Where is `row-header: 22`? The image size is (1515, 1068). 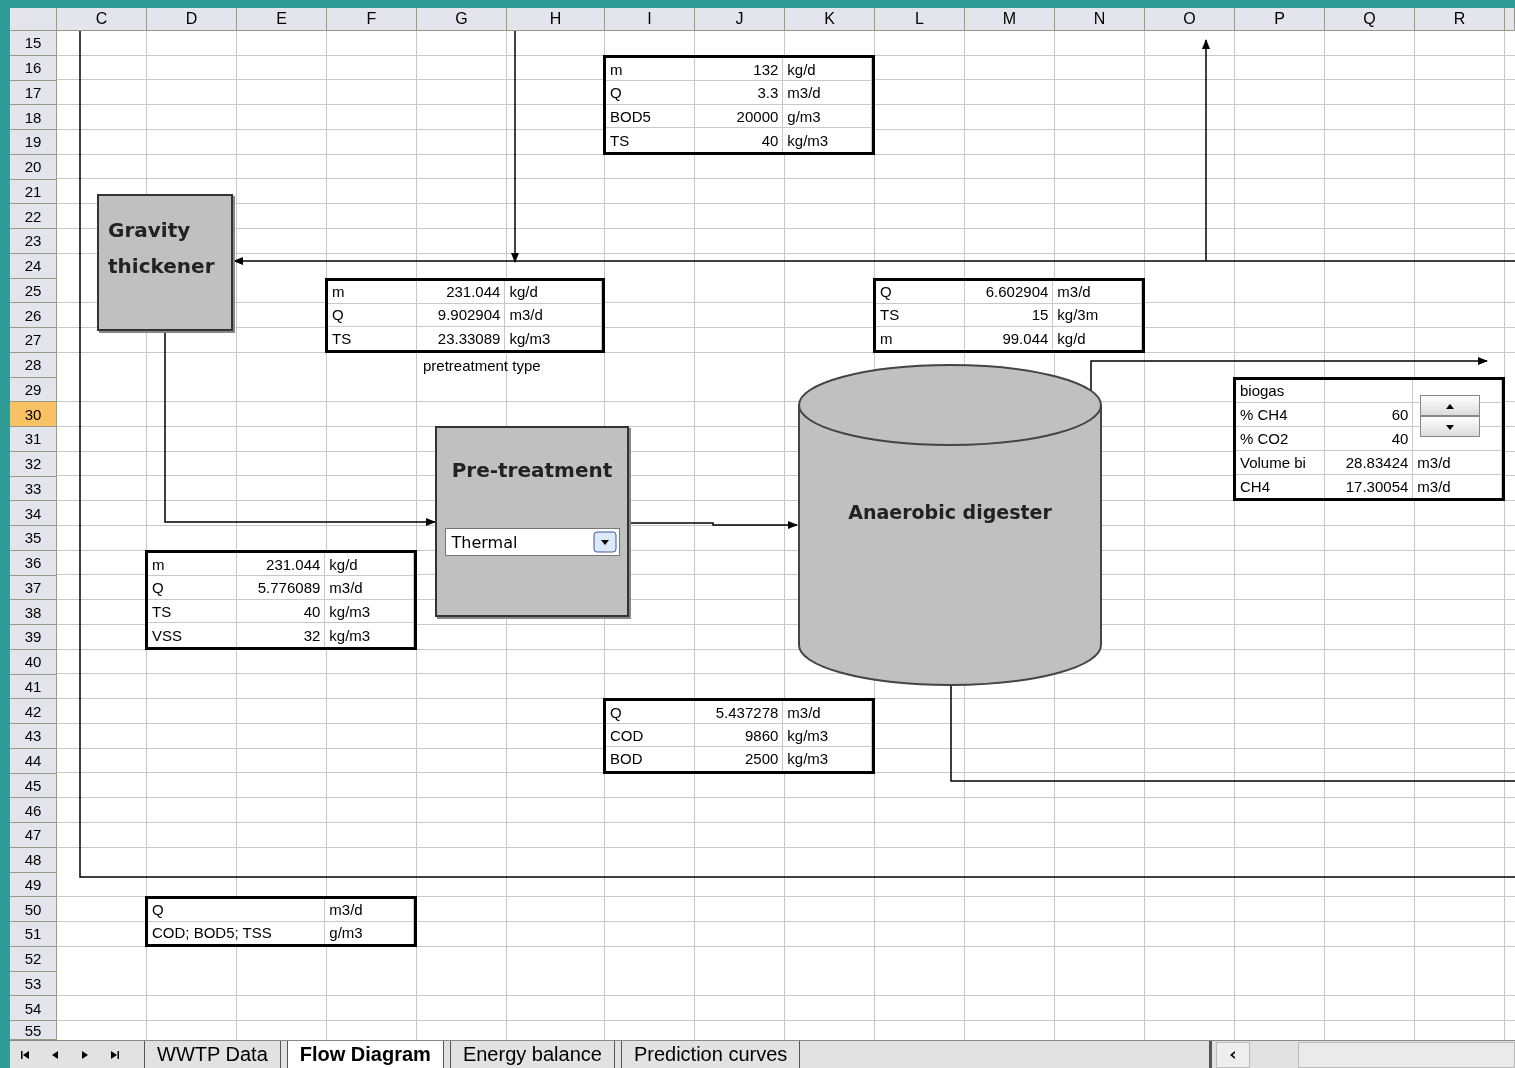 row-header: 22 is located at coordinates (33, 216).